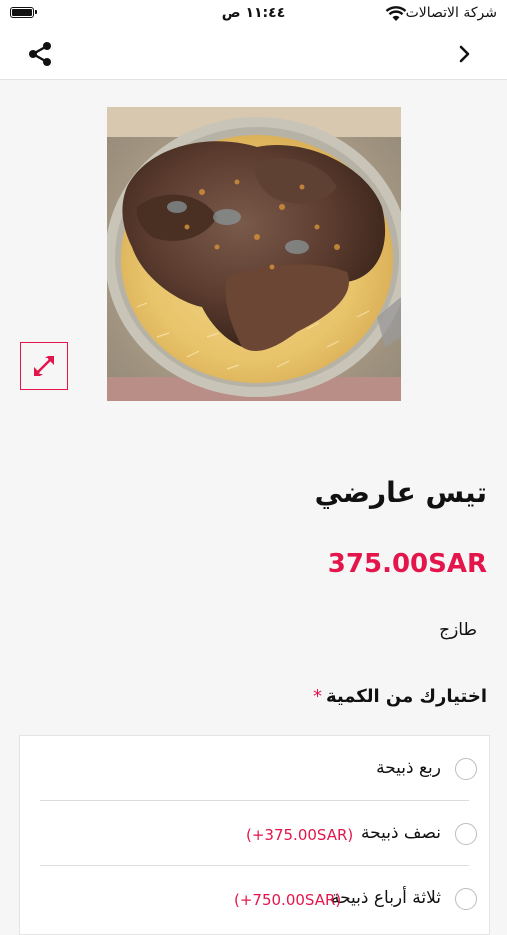 Image resolution: width=507 pixels, height=935 pixels. Describe the element at coordinates (254, 768) in the screenshot. I see `quantity-option: ربع ذبيحة` at that location.